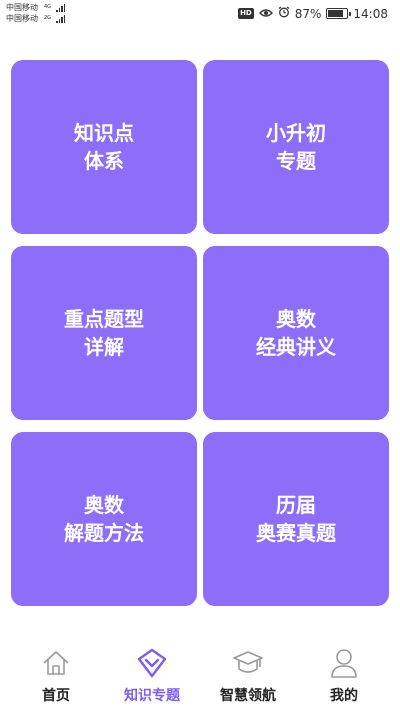 The width and height of the screenshot is (400, 711). I want to click on carrier-info: 中国移动 4G 中国移动 2G, so click(36, 13).